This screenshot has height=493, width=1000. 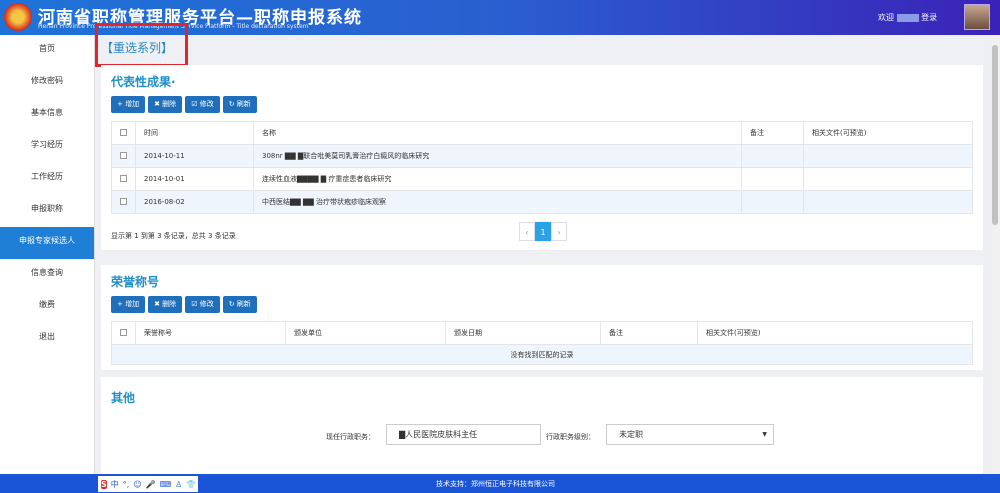 I want to click on sidebar-item-apply-title: 申报职称, so click(x=47, y=211).